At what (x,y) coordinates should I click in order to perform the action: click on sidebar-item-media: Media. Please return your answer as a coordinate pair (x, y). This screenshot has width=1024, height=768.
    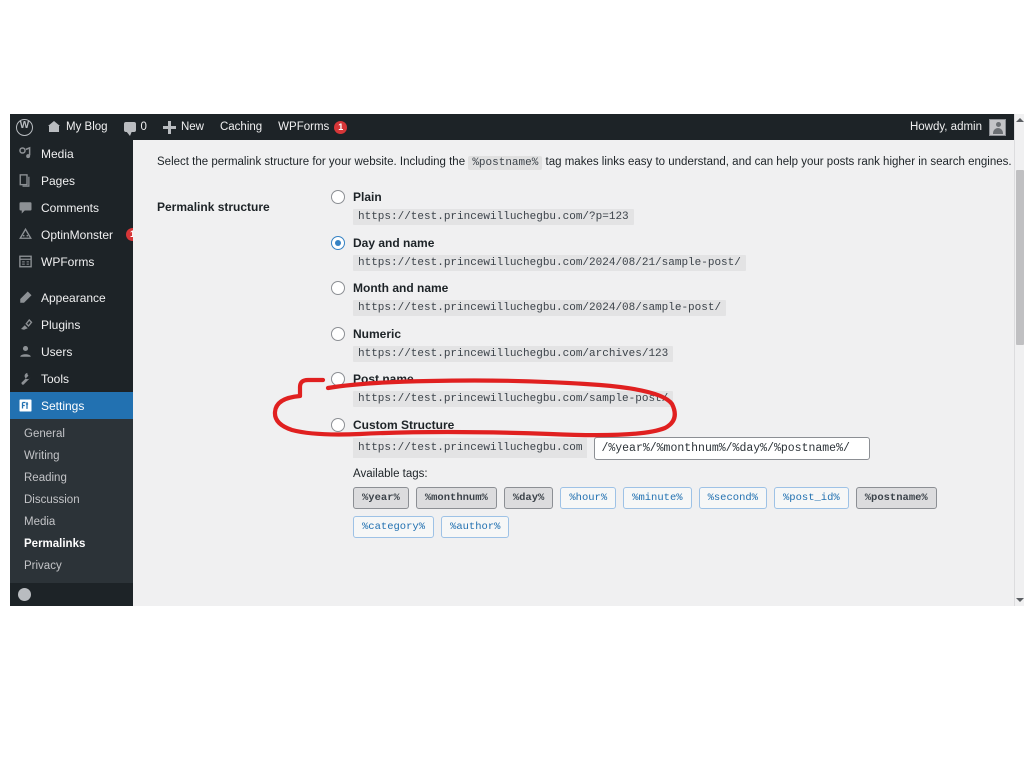
    Looking at the image, I should click on (71, 153).